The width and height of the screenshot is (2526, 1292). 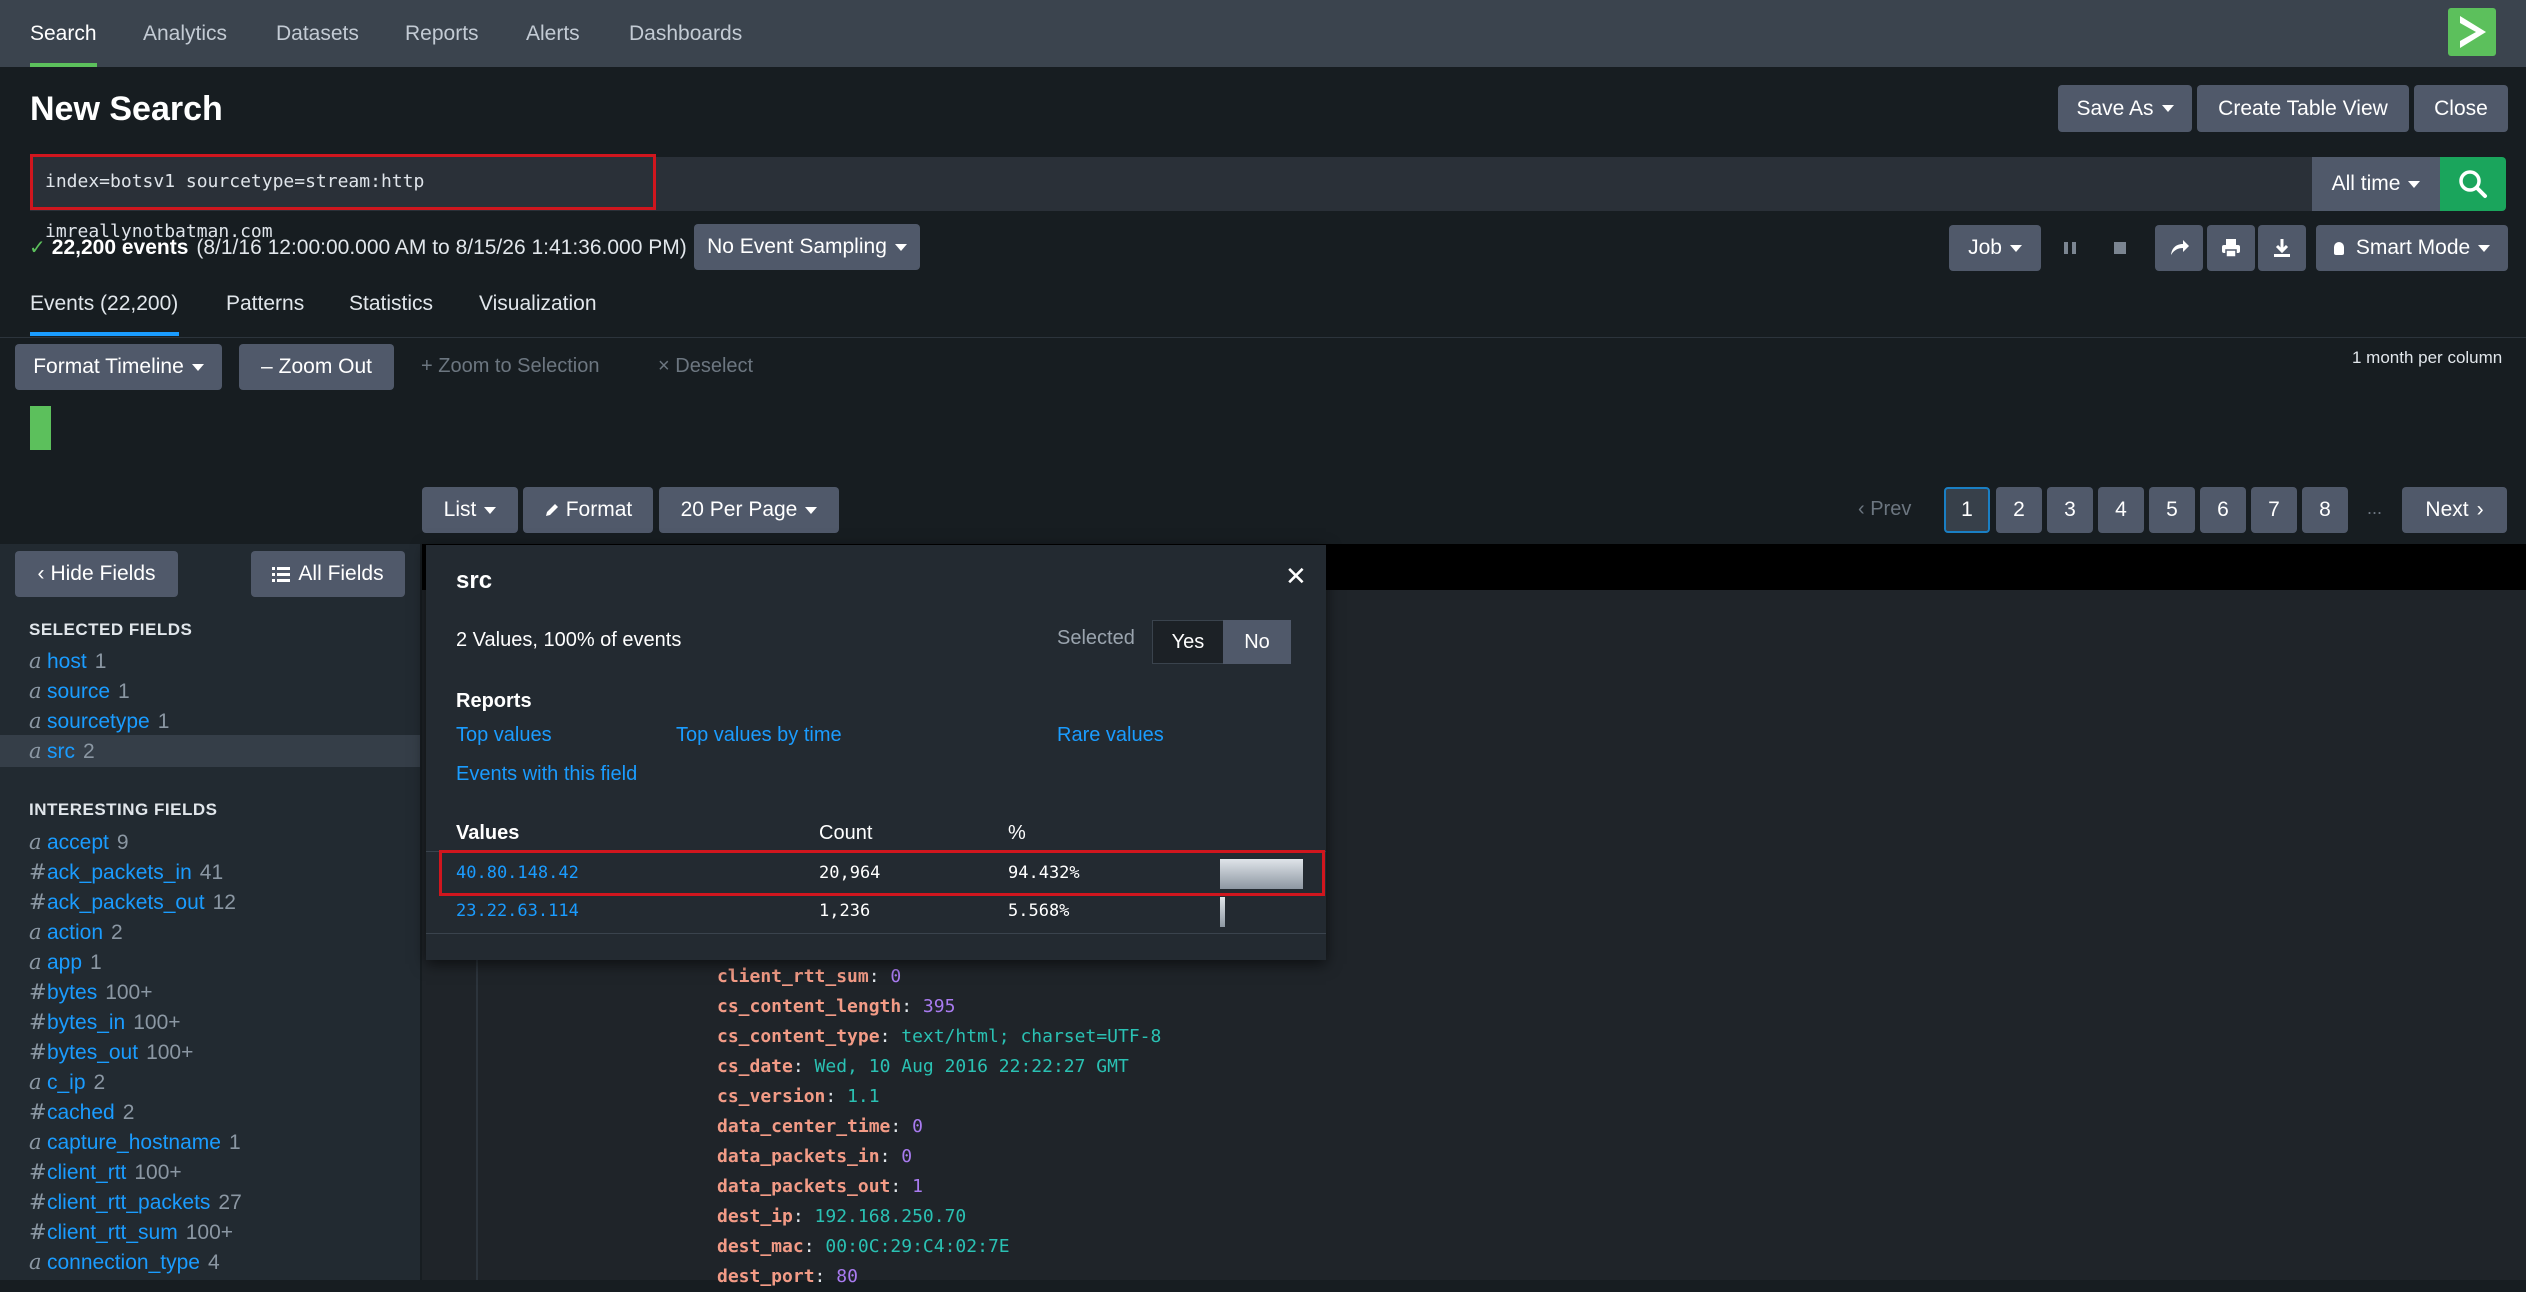 What do you see at coordinates (126, 902) in the screenshot?
I see `field-name: ack_packets_out` at bounding box center [126, 902].